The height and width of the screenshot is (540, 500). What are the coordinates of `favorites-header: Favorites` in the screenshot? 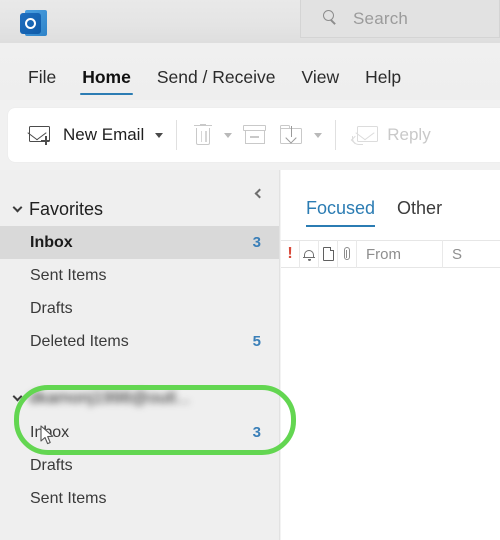 It's located at (139, 209).